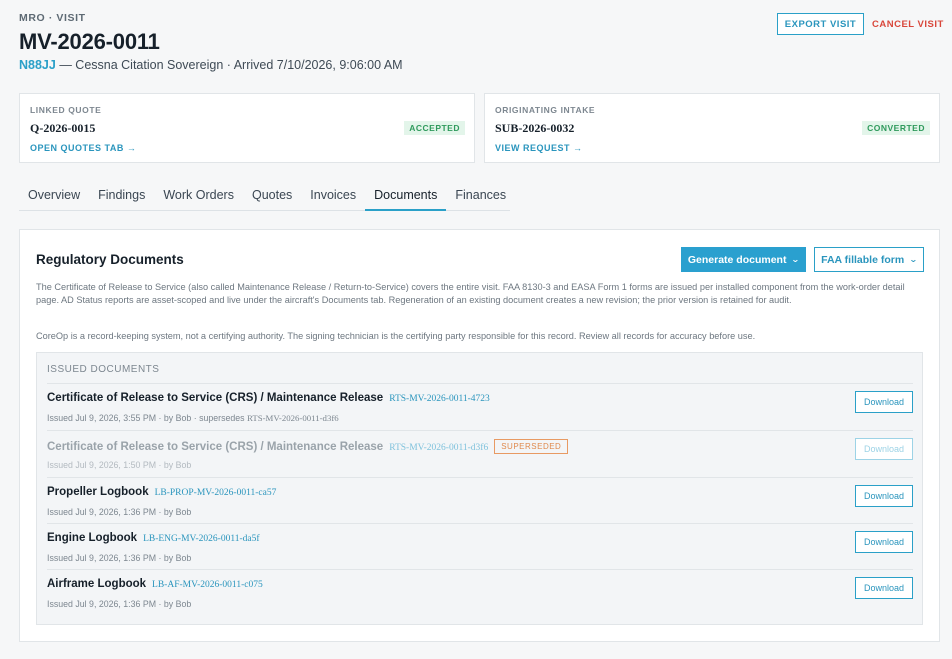 Image resolution: width=952 pixels, height=659 pixels. Describe the element at coordinates (535, 128) in the screenshot. I see `intake-id: SUB-2026-0032` at that location.